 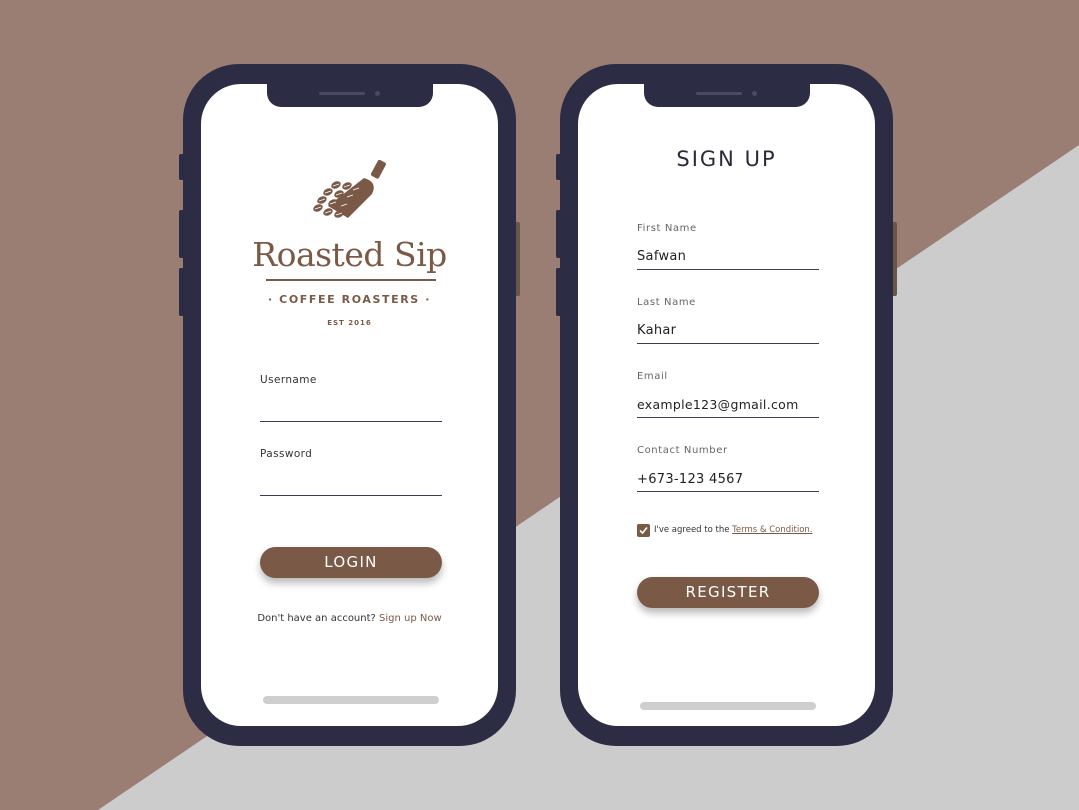 I want to click on first-name-input: Safwan, so click(x=661, y=256).